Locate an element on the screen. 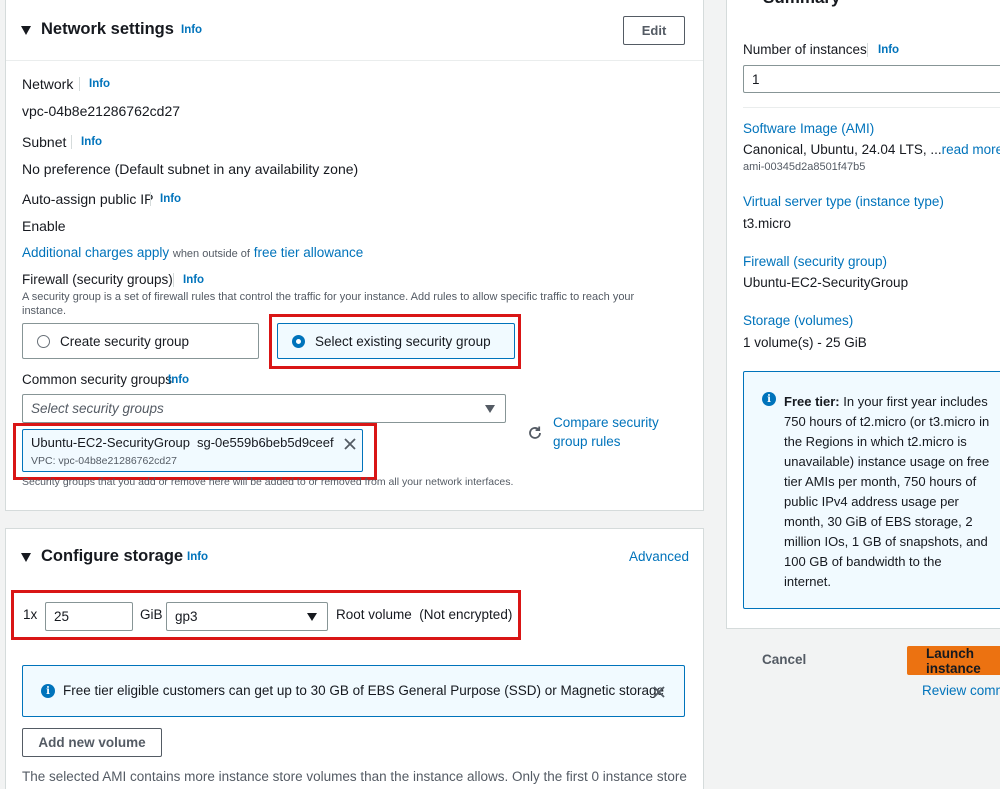  dismiss-alert-close-icon is located at coordinates (659, 692).